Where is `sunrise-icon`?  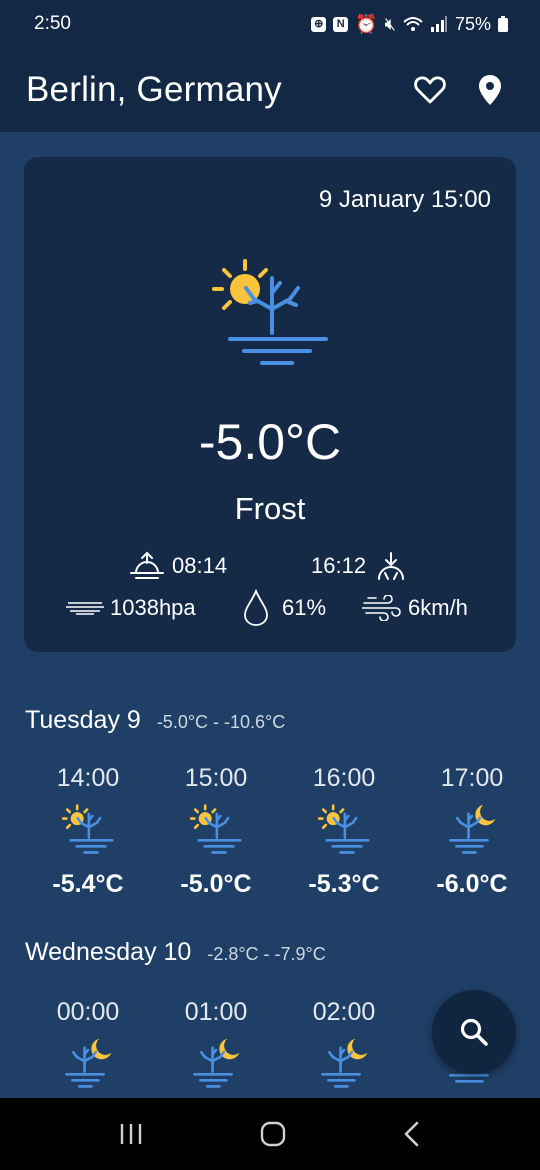 sunrise-icon is located at coordinates (147, 565).